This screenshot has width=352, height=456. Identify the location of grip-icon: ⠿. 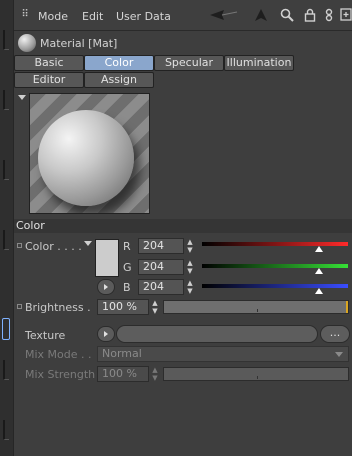
(25, 15).